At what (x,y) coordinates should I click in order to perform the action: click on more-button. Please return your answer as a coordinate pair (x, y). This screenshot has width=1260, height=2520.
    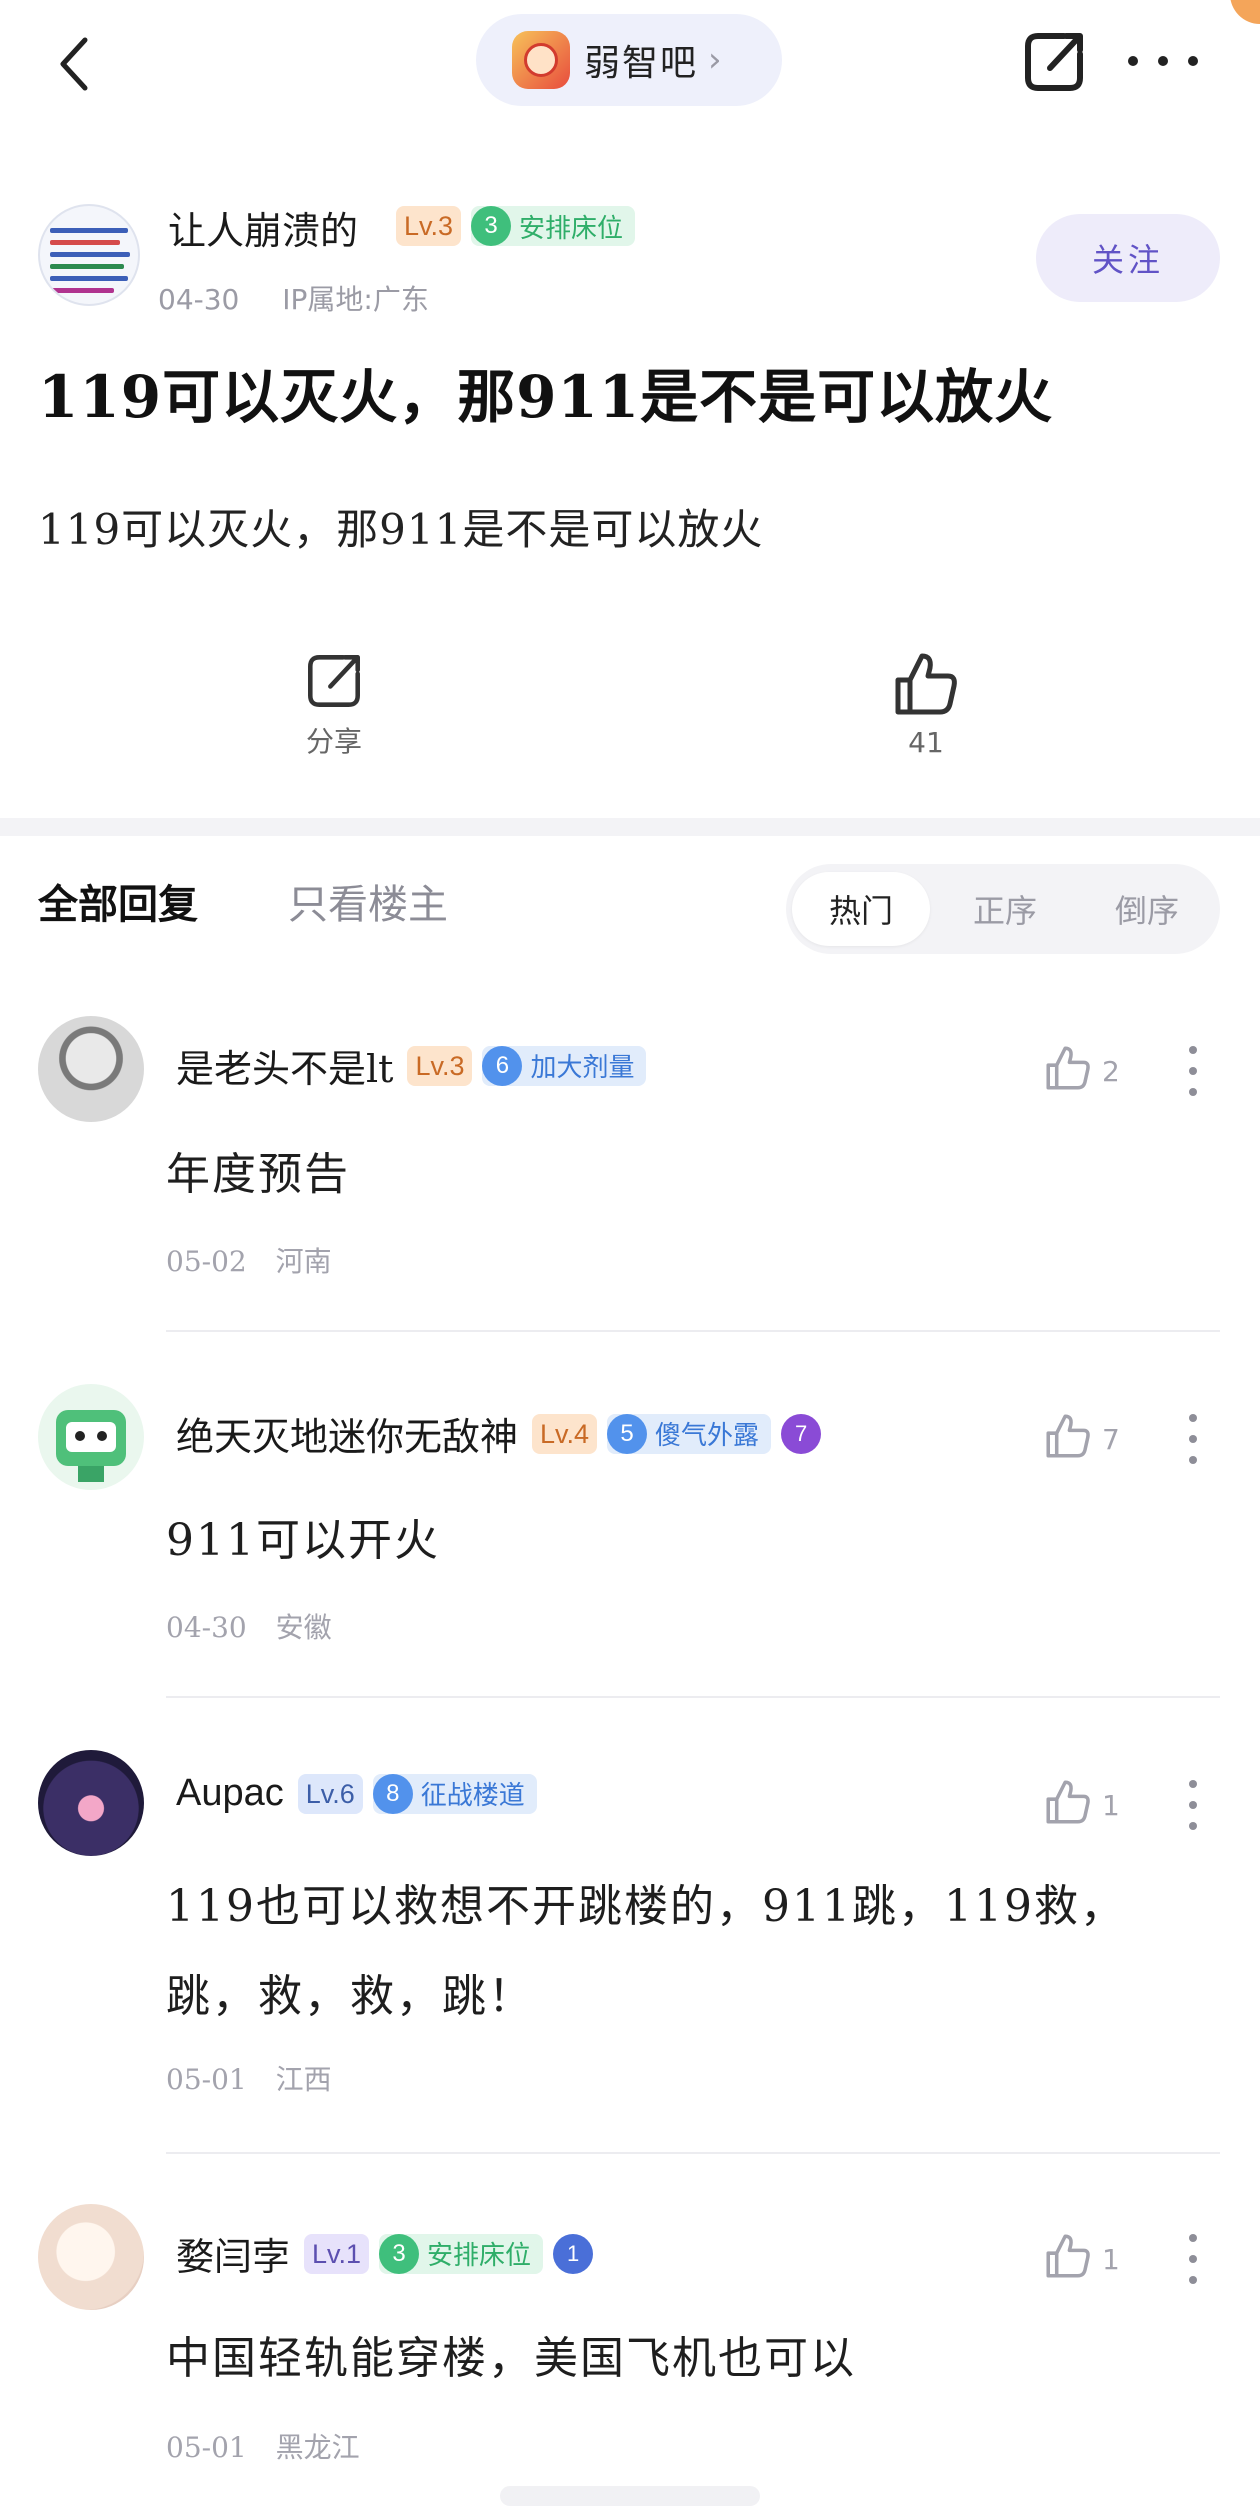
    Looking at the image, I should click on (1163, 61).